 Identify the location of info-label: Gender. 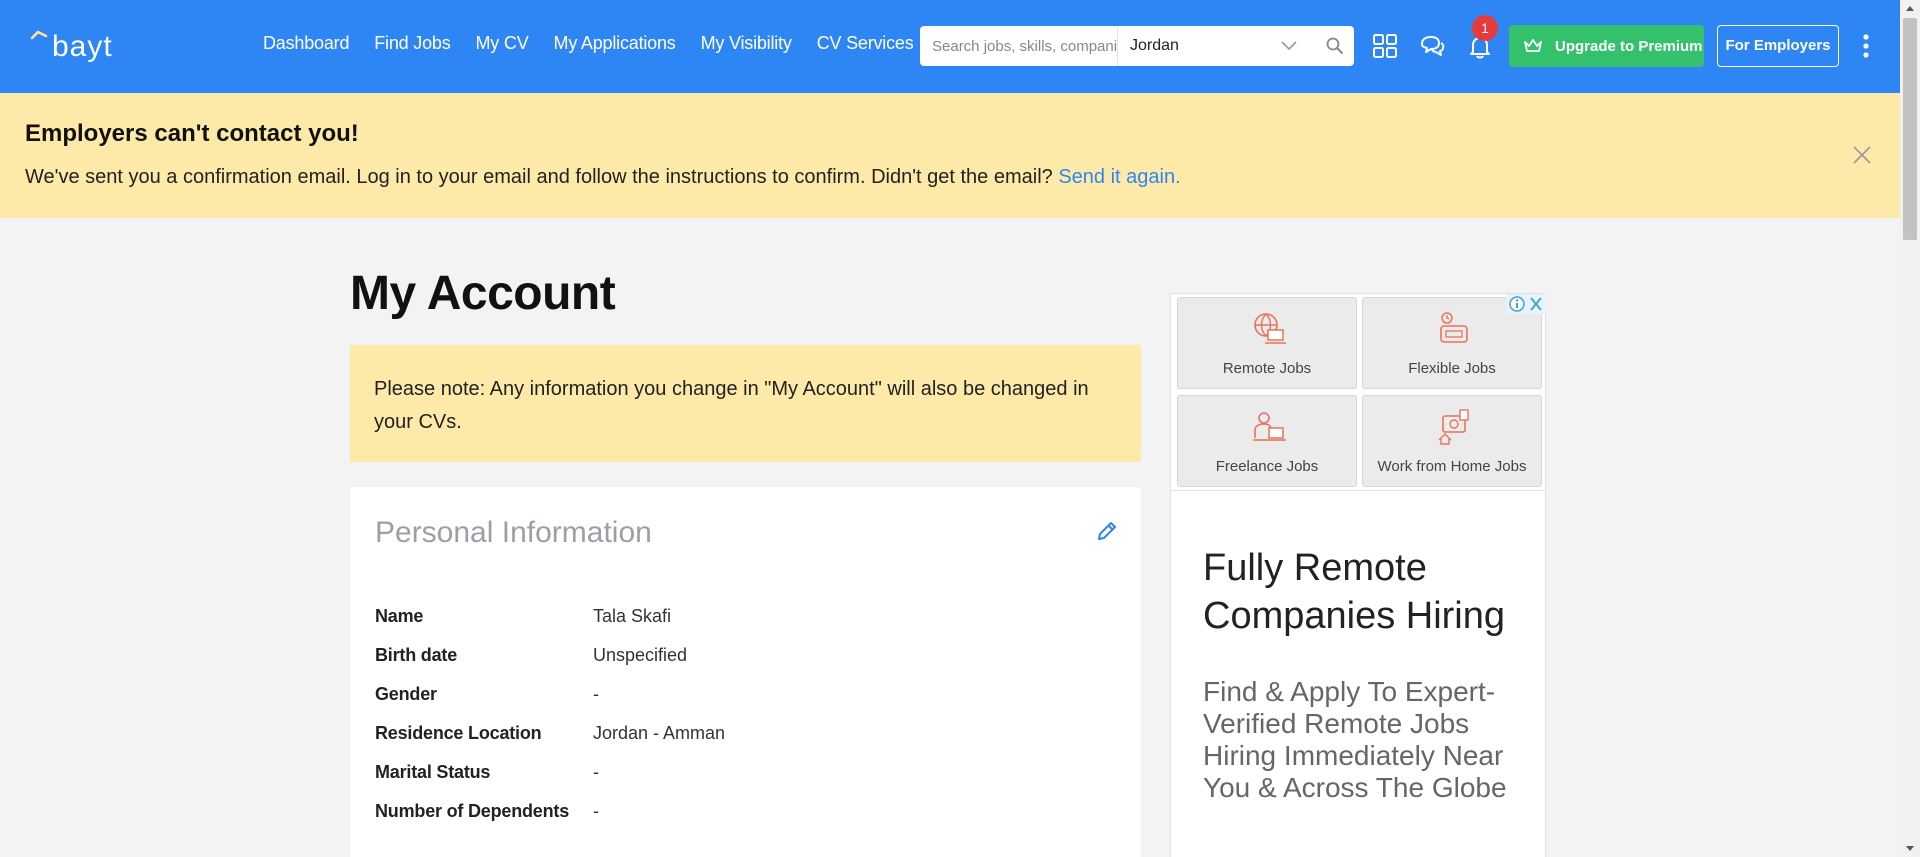
(406, 694).